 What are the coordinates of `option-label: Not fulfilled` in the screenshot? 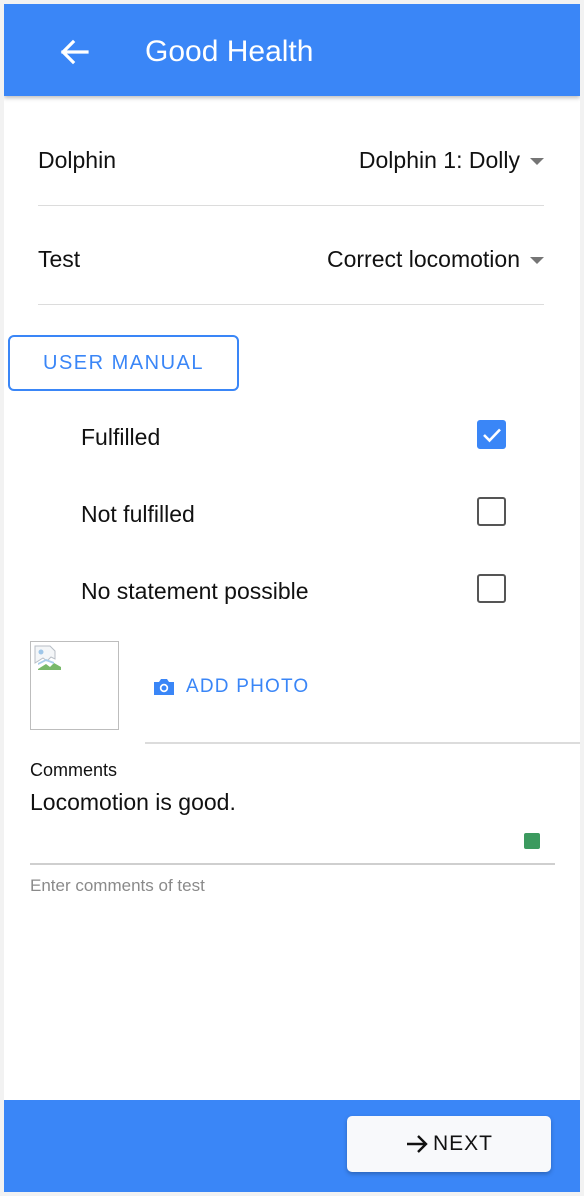 It's located at (138, 514).